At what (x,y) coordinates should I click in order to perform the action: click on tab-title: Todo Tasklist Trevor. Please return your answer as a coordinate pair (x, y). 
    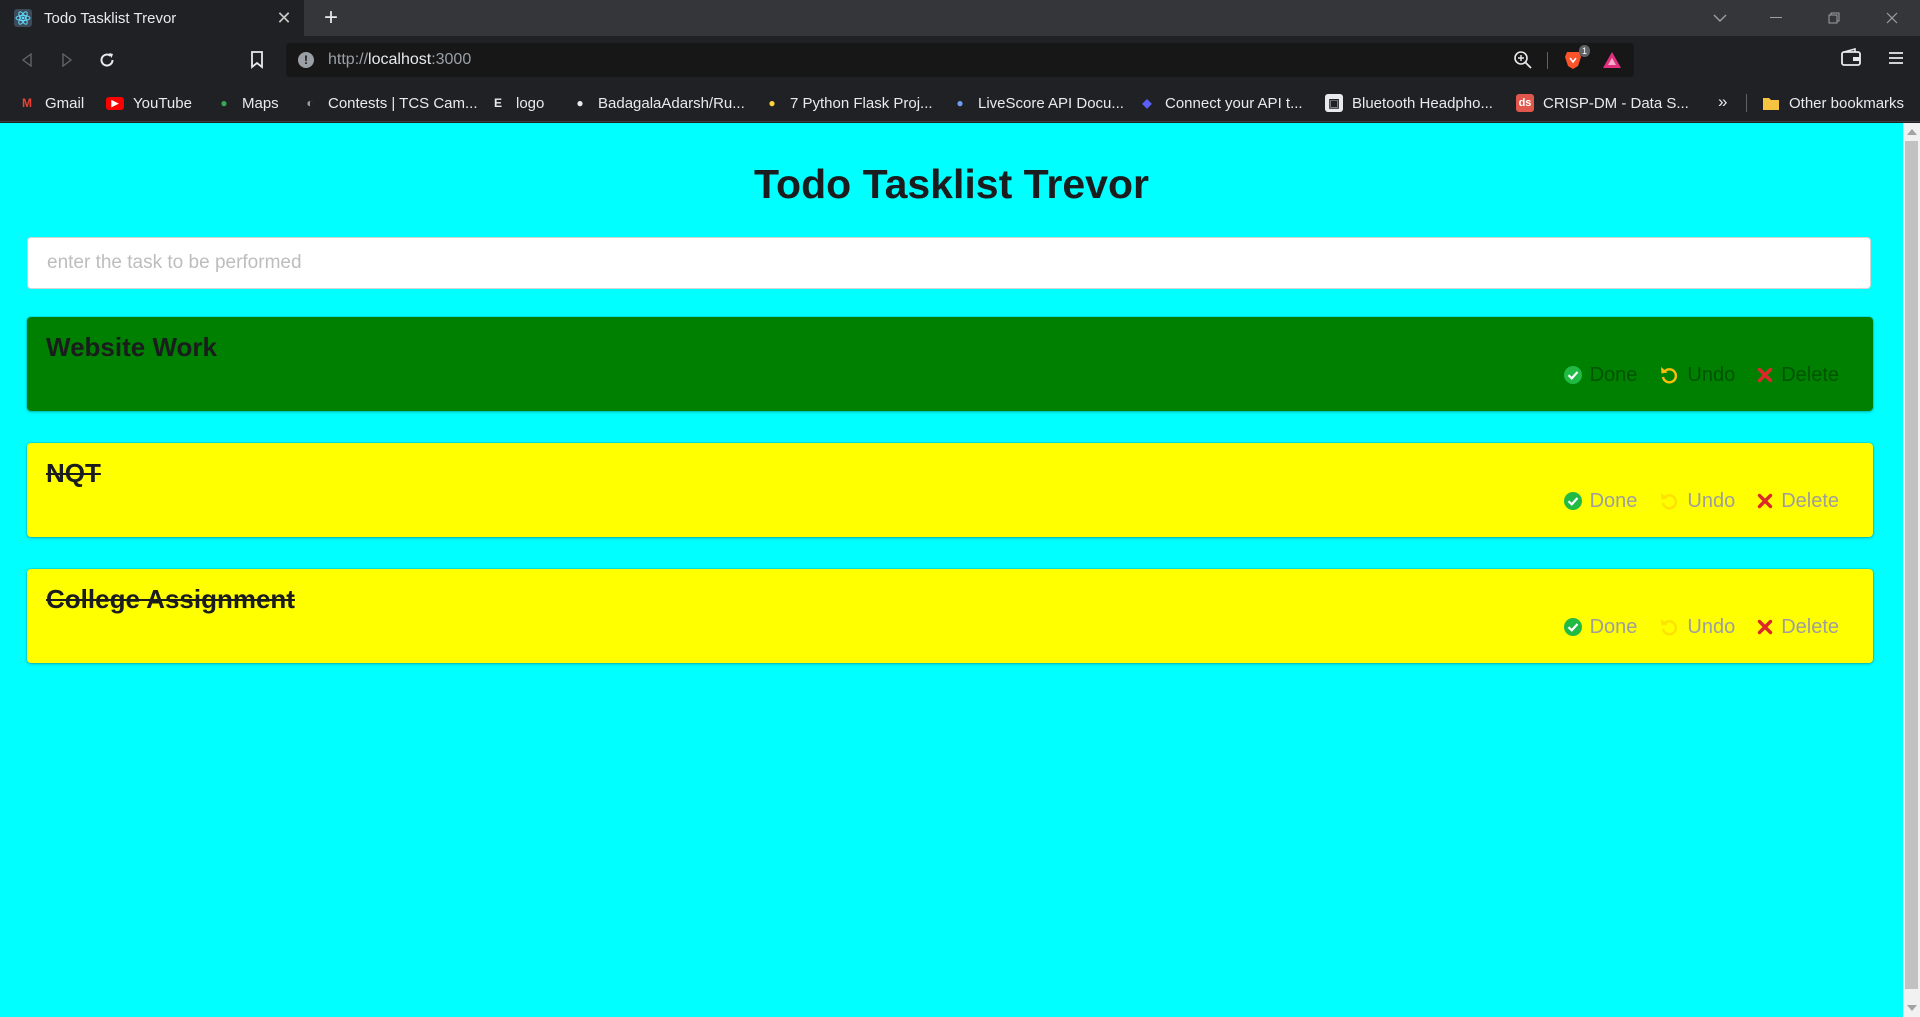
    Looking at the image, I should click on (110, 18).